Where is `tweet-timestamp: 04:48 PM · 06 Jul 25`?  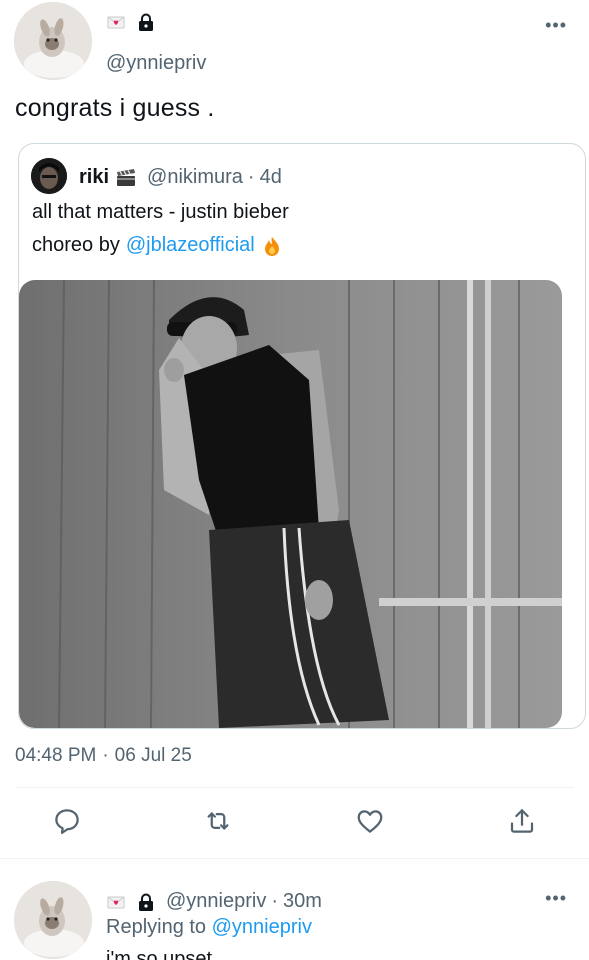
tweet-timestamp: 04:48 PM · 06 Jul 25 is located at coordinates (103, 756).